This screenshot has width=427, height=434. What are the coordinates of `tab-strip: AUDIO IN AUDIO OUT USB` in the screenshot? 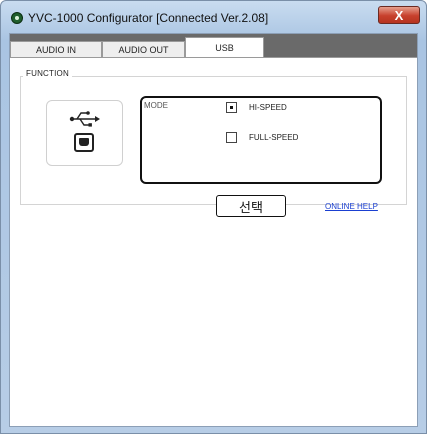 It's located at (213, 46).